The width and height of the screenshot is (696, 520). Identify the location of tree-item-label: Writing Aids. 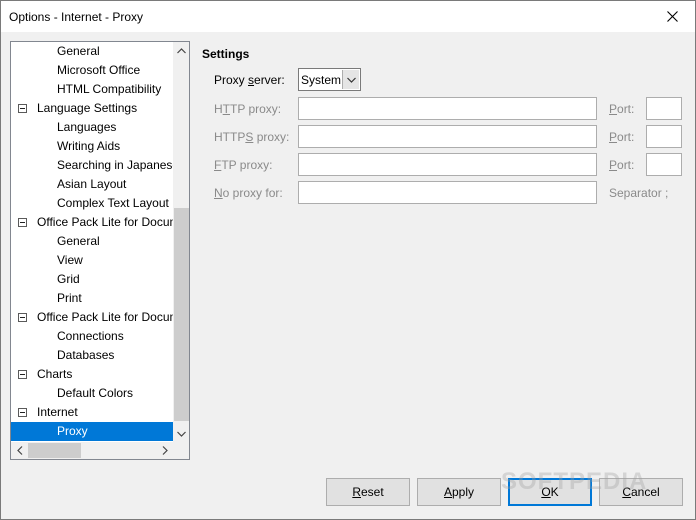
(89, 146).